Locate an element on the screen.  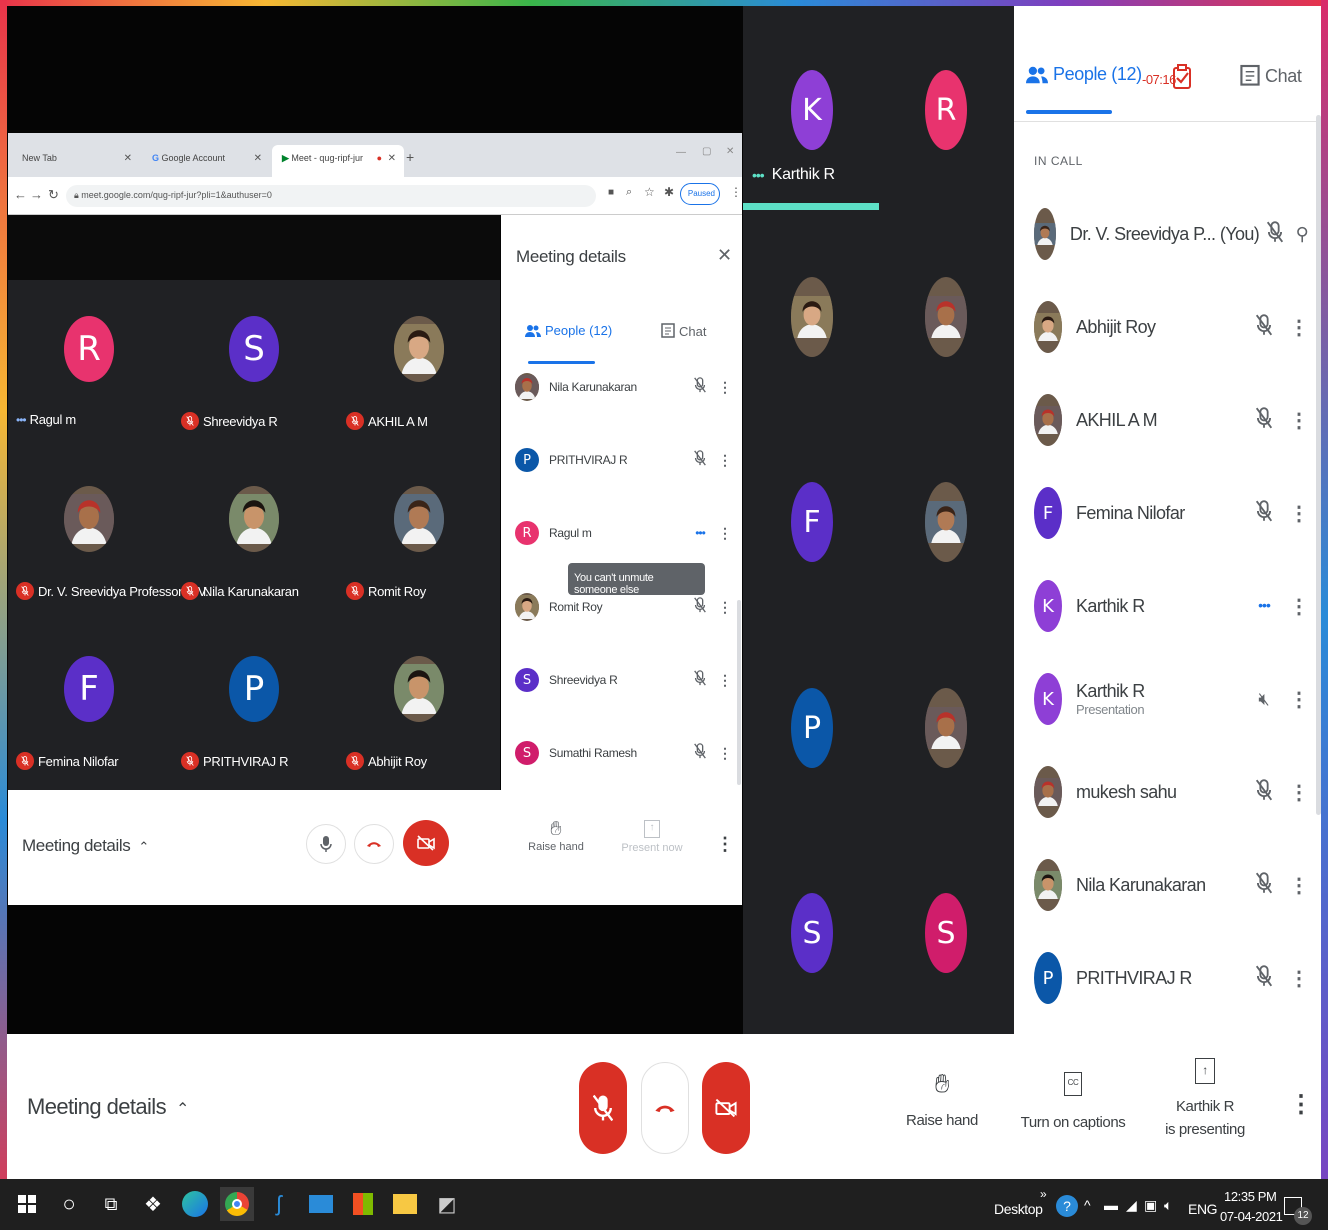
search-icon: ○ is located at coordinates (69, 1204).